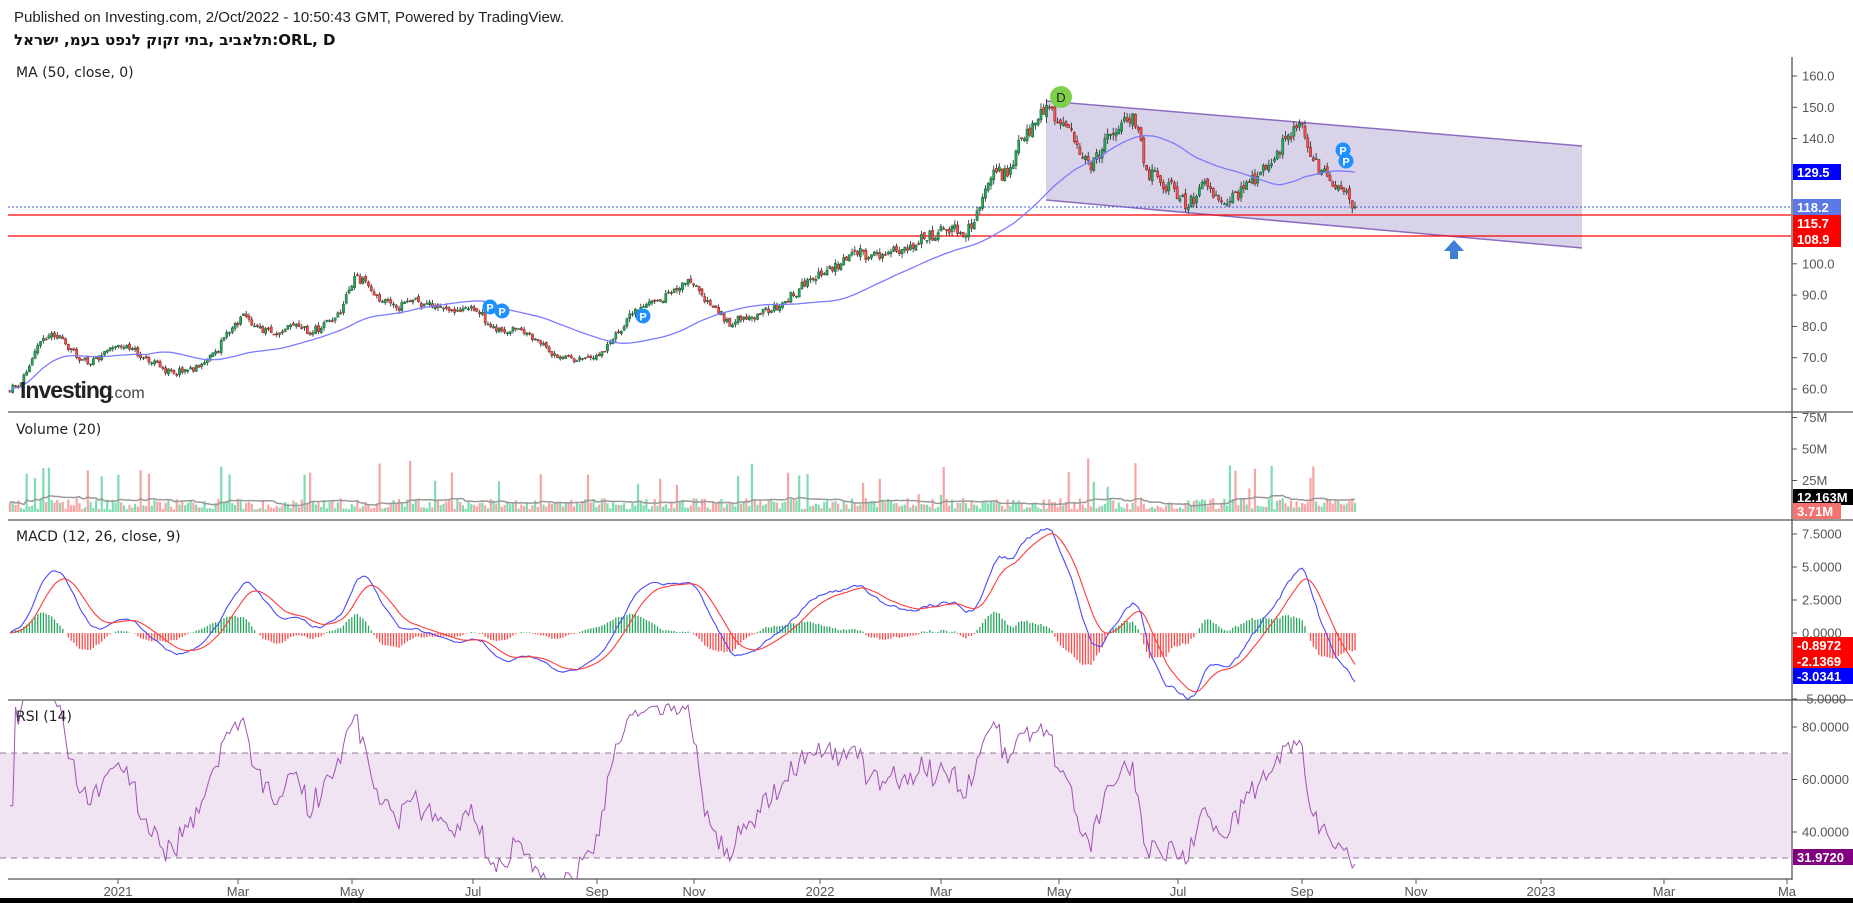 This screenshot has height=903, width=1853. Describe the element at coordinates (1822, 600) in the screenshot. I see `macd-axis-tick: 2.5000` at that location.